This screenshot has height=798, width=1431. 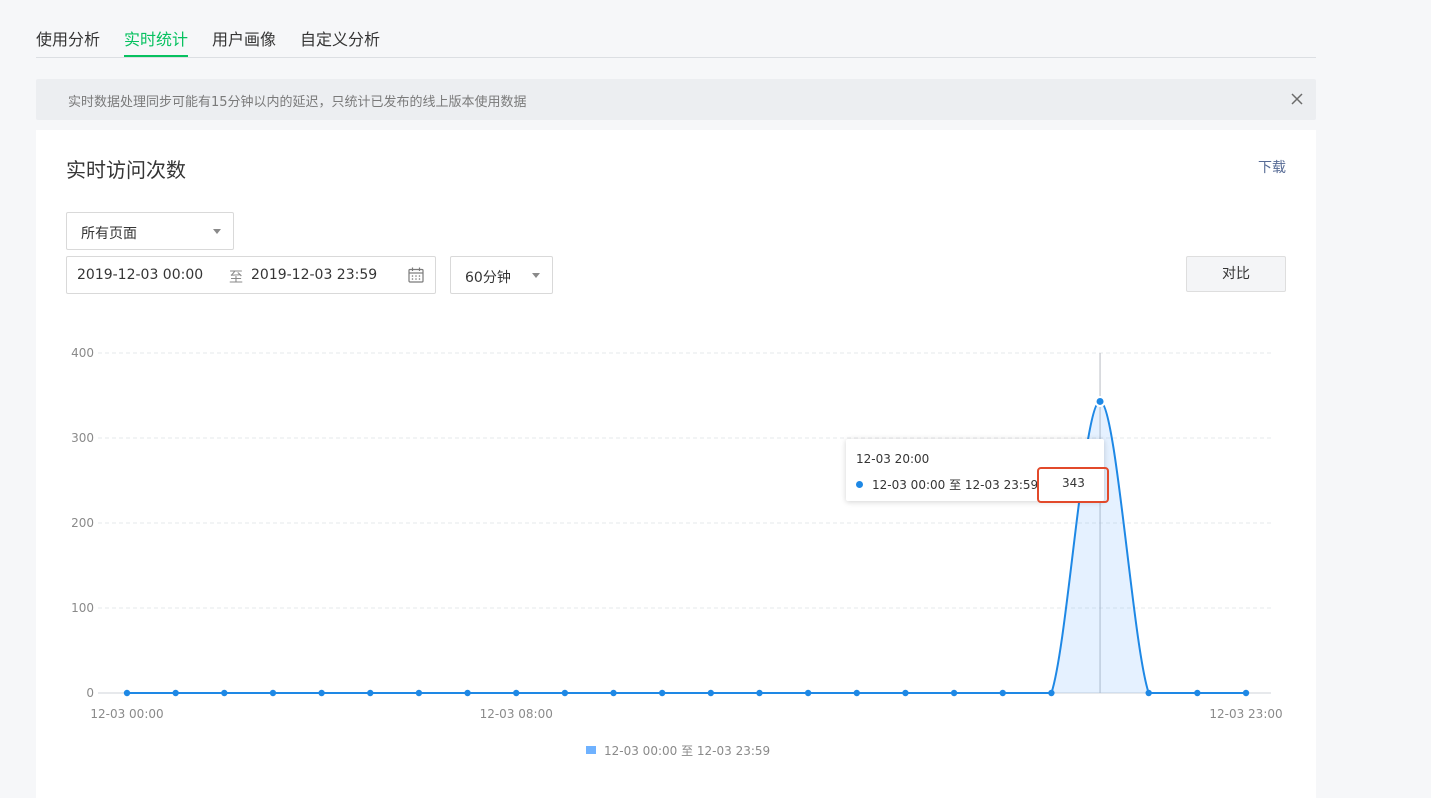 I want to click on x-tick-label: 12-03 08:00, so click(x=516, y=714).